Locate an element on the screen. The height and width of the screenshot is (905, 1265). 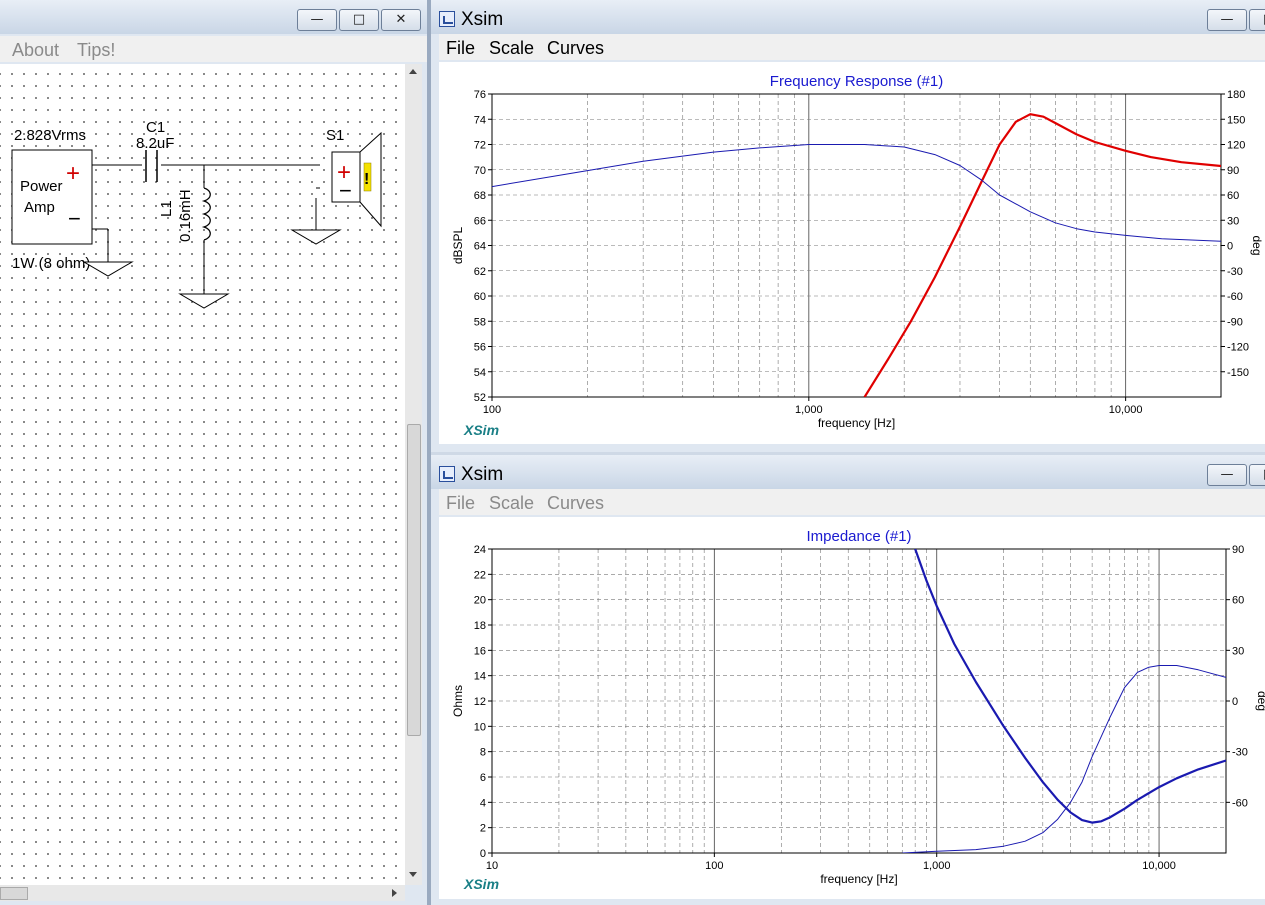
y-tick-label: 64 is located at coordinates (480, 247).